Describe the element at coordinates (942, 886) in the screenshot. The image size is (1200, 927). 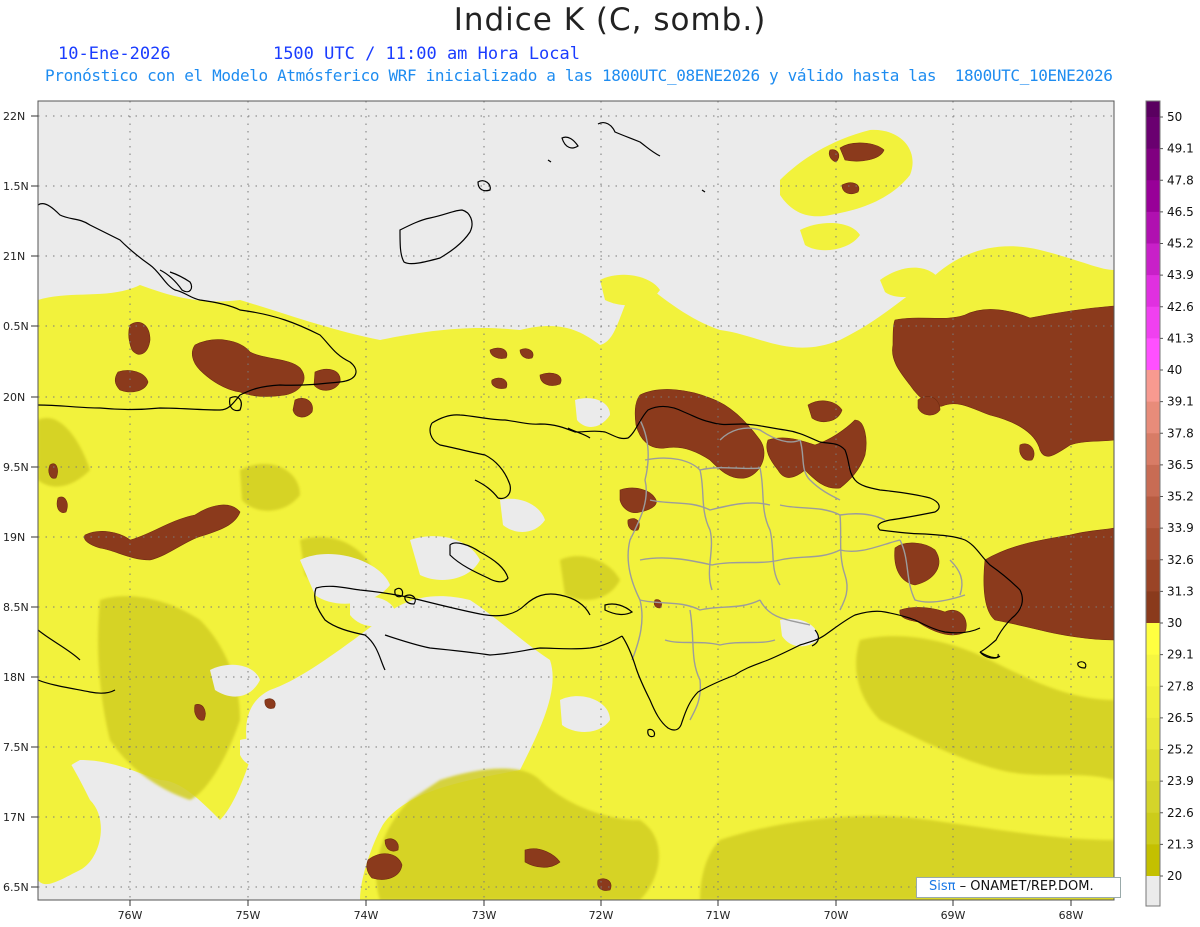
I see `sispi-brand: Sisπ` at that location.